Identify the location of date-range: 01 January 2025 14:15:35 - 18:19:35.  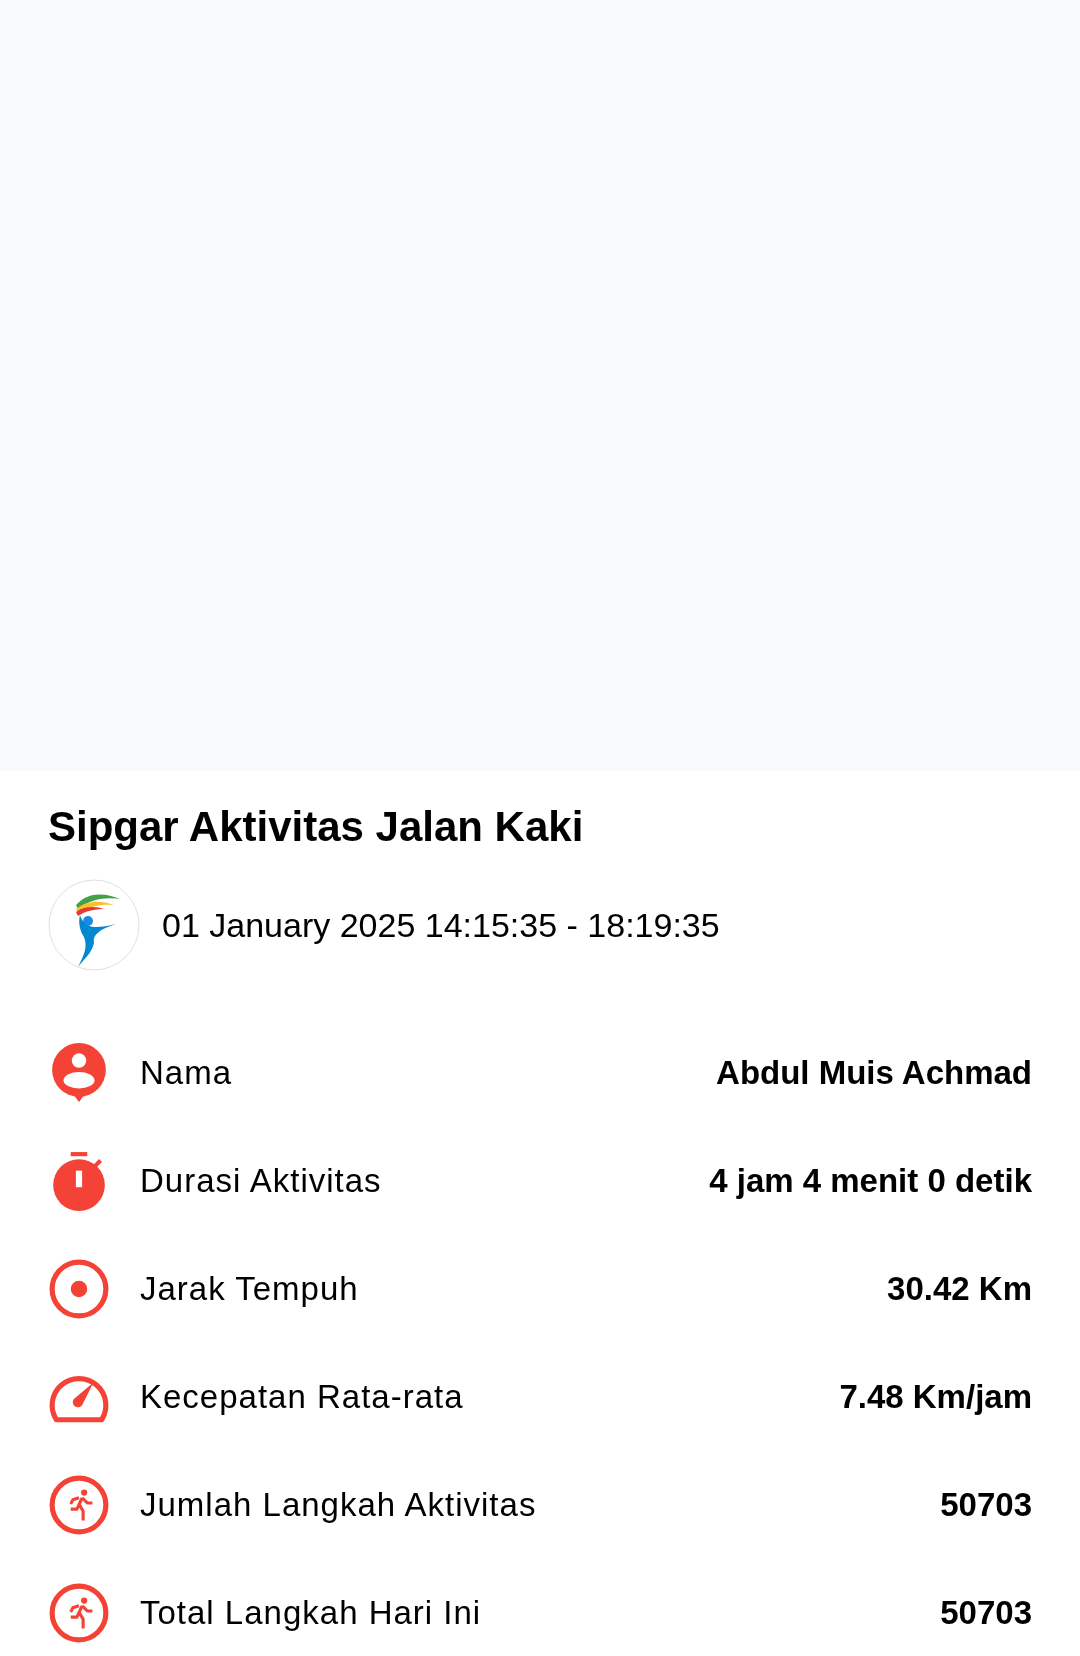
(441, 925).